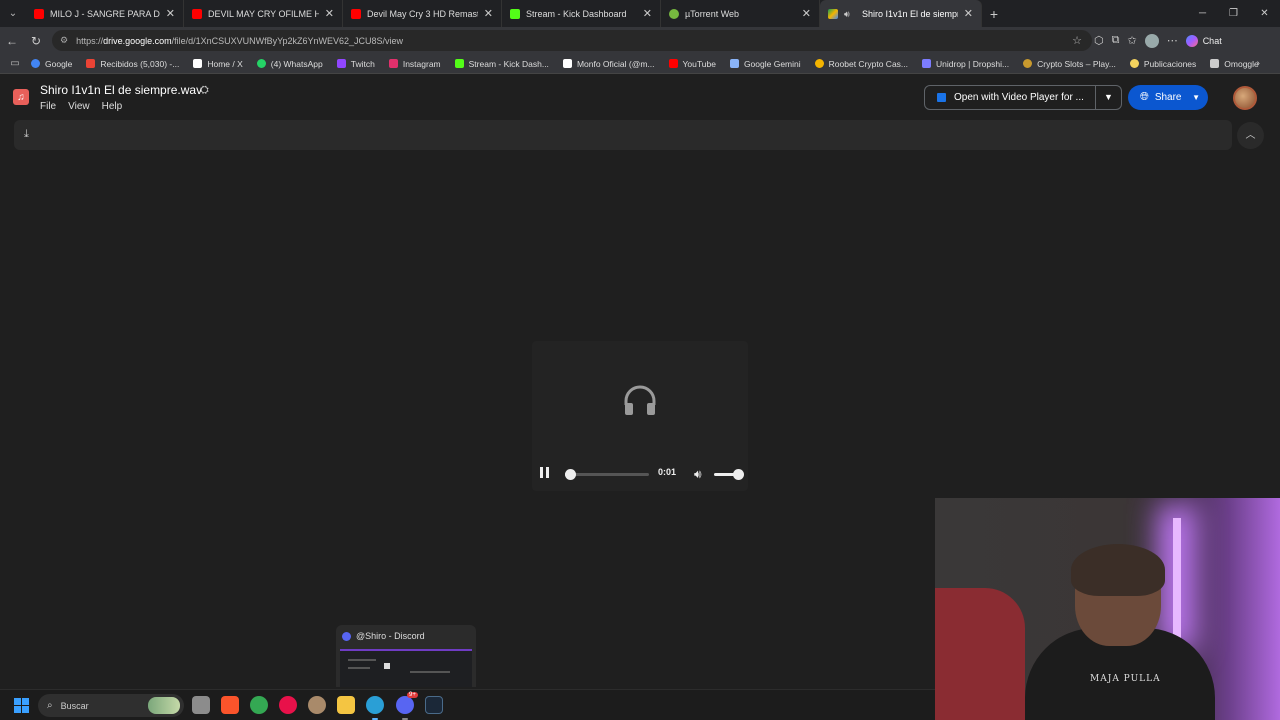 Image resolution: width=1280 pixels, height=720 pixels. Describe the element at coordinates (121, 90) in the screenshot. I see `file-title: Shiro I1v1n El de siempre.wav` at that location.